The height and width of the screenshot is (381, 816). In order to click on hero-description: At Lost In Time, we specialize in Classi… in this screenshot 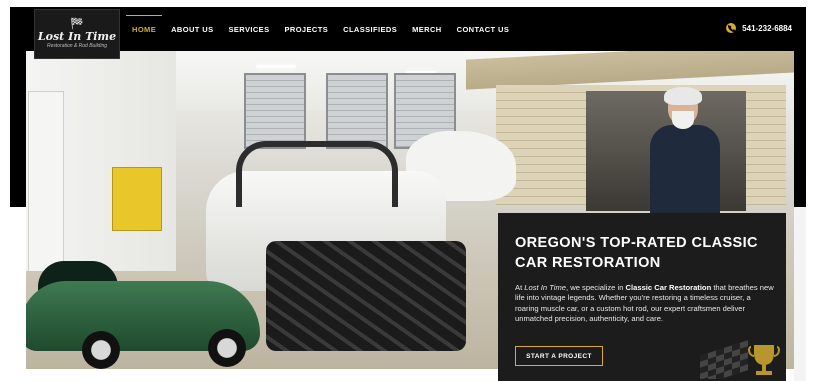, I will do `click(645, 304)`.